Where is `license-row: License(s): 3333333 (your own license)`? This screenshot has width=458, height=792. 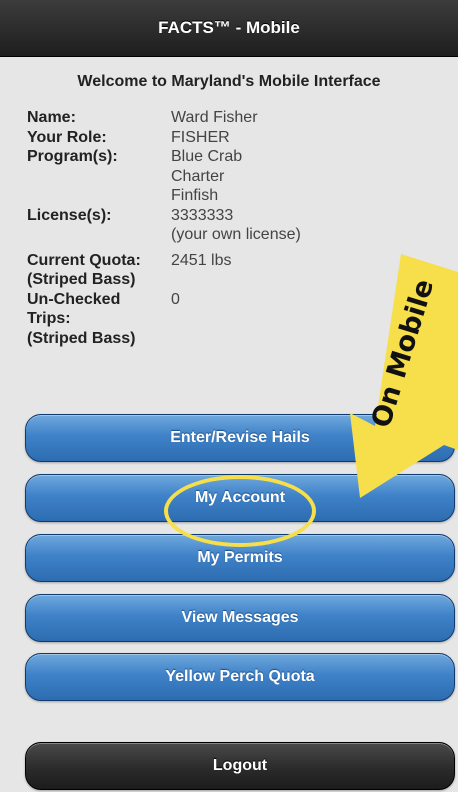 license-row: License(s): 3333333 (your own license) is located at coordinates (237, 225).